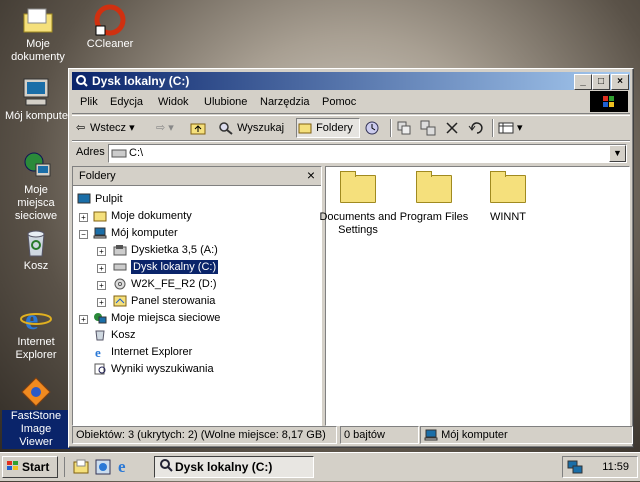 The width and height of the screenshot is (640, 482). I want to click on copy-to-button, so click(429, 128).